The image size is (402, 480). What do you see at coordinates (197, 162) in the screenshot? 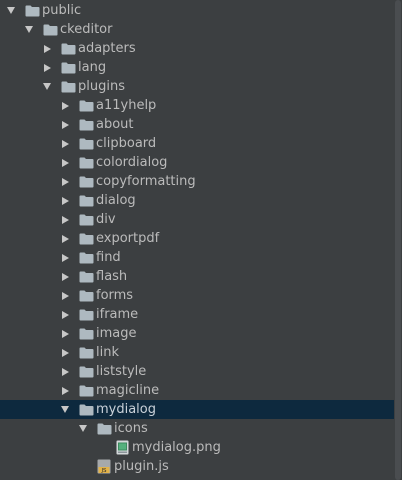
I see `tree-item-colordialog: colordialog` at bounding box center [197, 162].